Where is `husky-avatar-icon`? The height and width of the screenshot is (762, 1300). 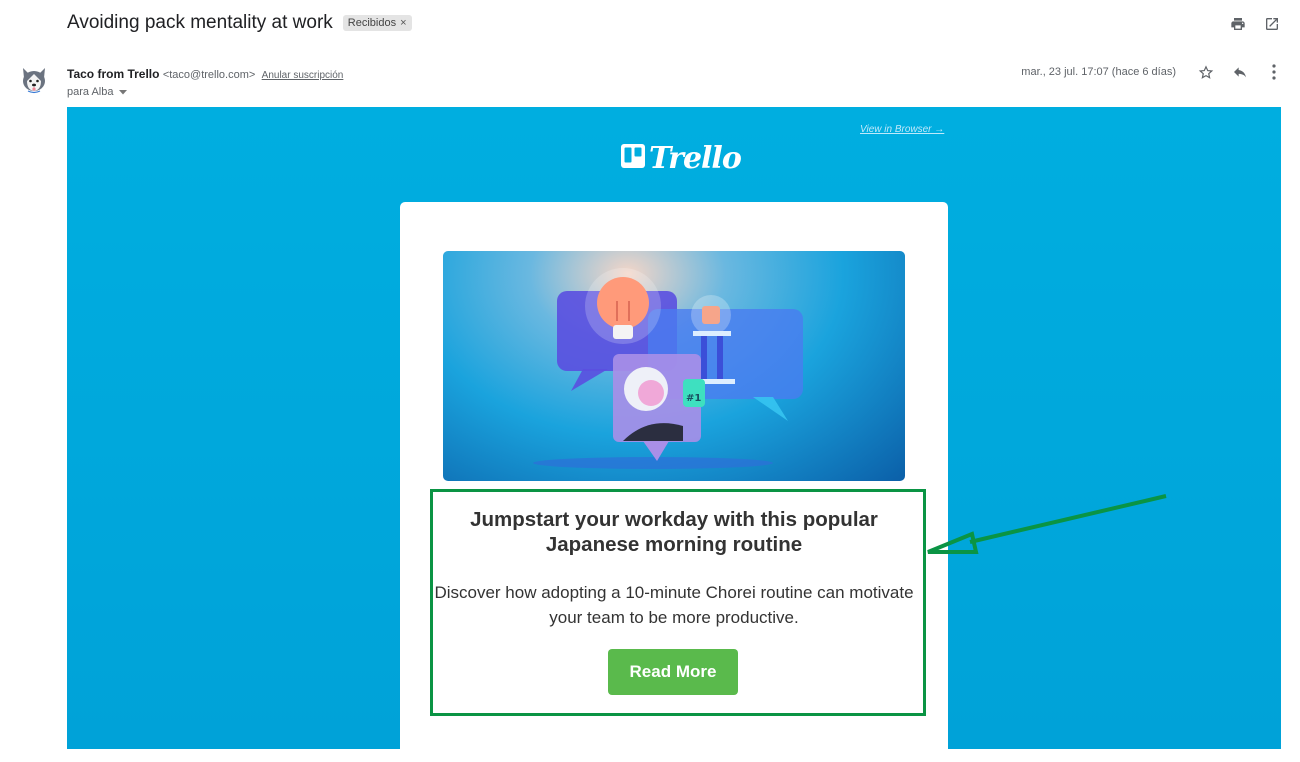 husky-avatar-icon is located at coordinates (34, 80).